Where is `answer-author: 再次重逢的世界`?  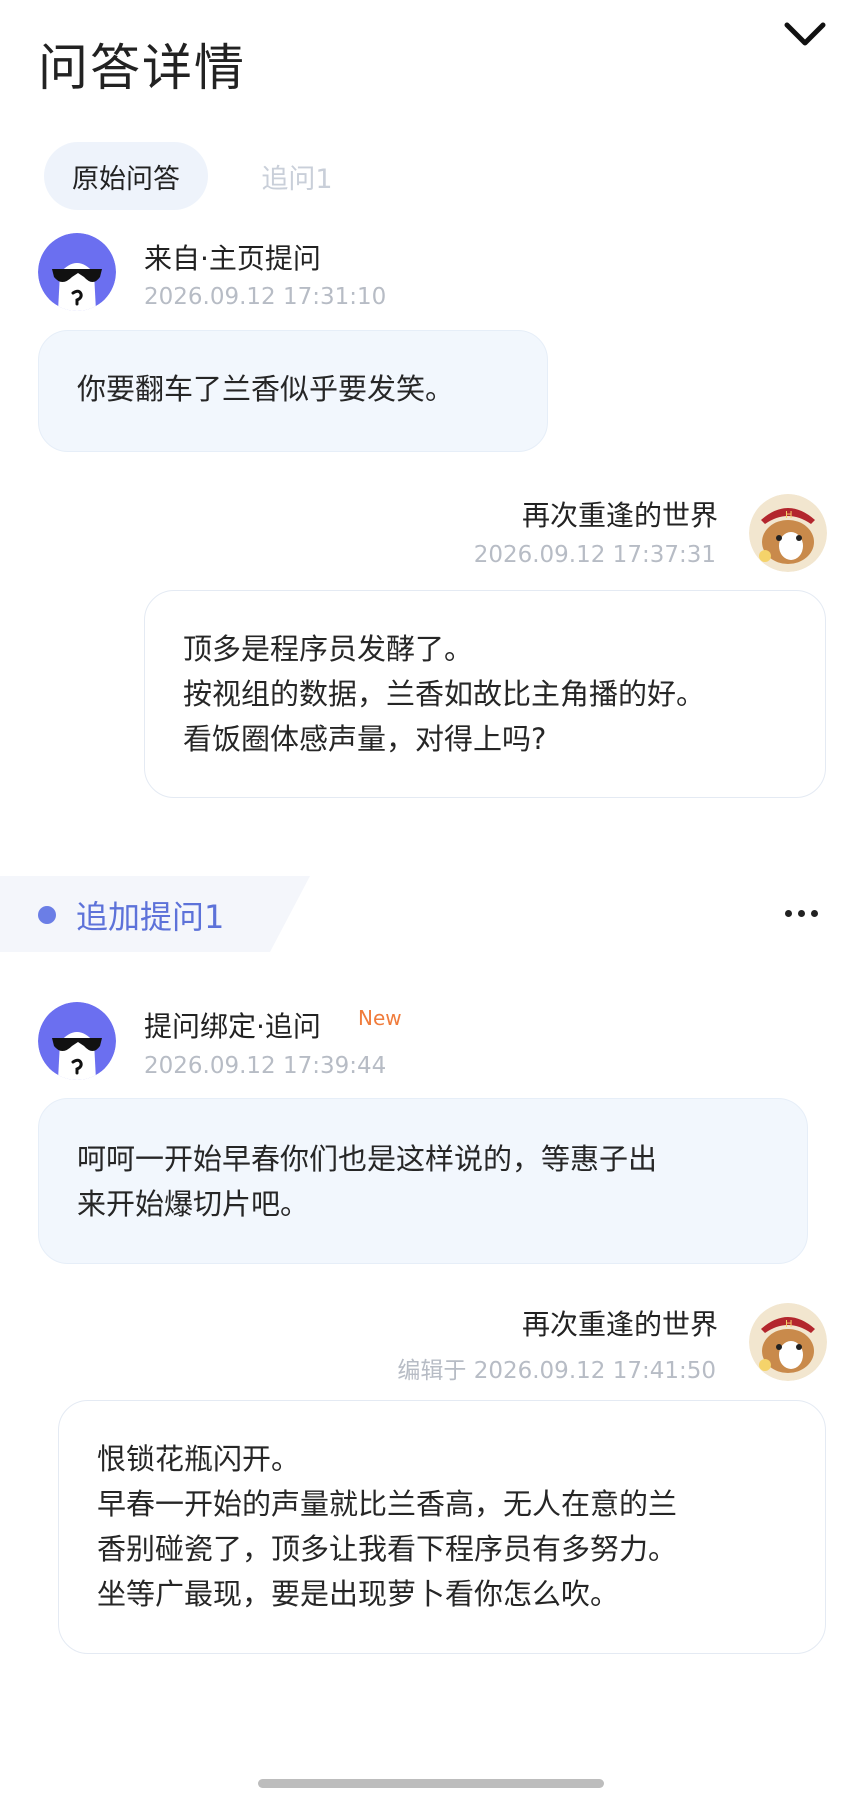
answer-author: 再次重逢的世界 is located at coordinates (620, 514).